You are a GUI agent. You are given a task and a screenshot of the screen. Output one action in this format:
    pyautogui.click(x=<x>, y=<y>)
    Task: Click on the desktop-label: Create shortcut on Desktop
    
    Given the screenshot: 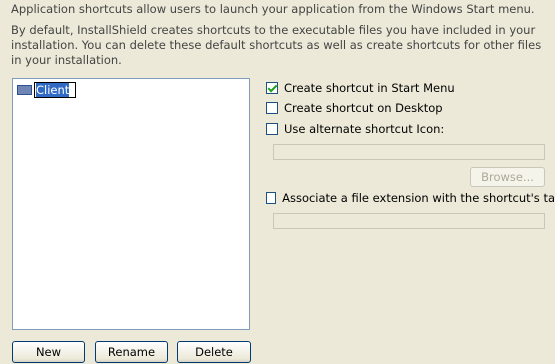 What is the action you would take?
    pyautogui.click(x=363, y=108)
    